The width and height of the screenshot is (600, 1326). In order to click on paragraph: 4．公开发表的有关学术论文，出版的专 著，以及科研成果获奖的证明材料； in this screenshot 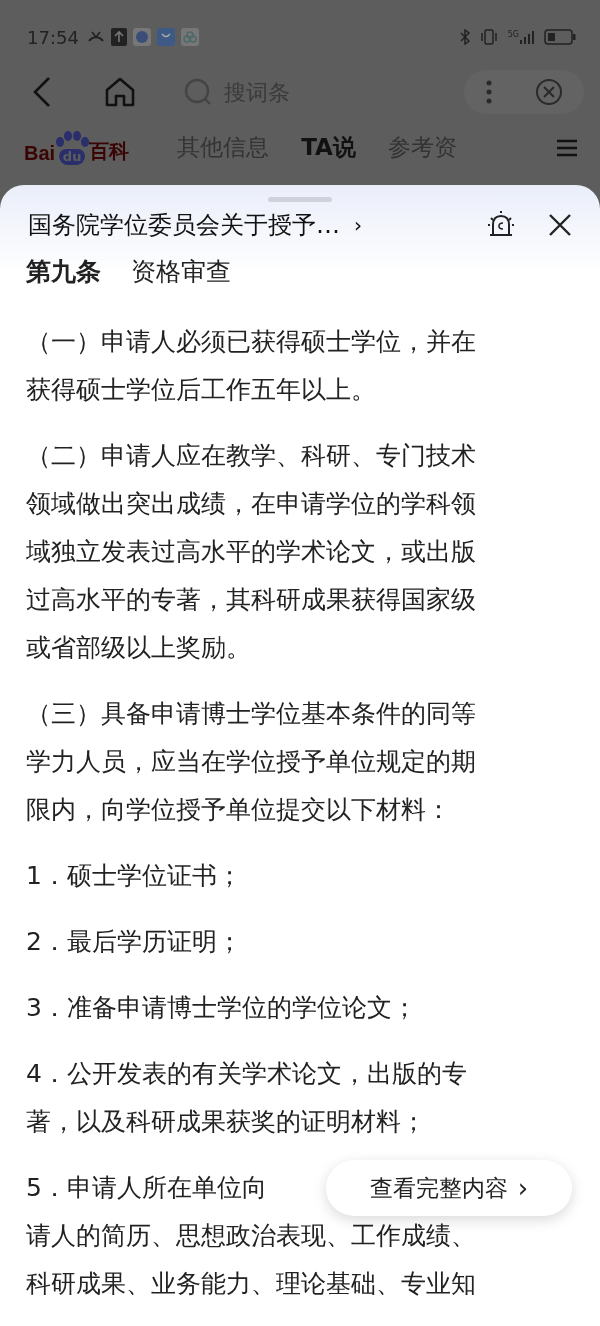, I will do `click(247, 1098)`.